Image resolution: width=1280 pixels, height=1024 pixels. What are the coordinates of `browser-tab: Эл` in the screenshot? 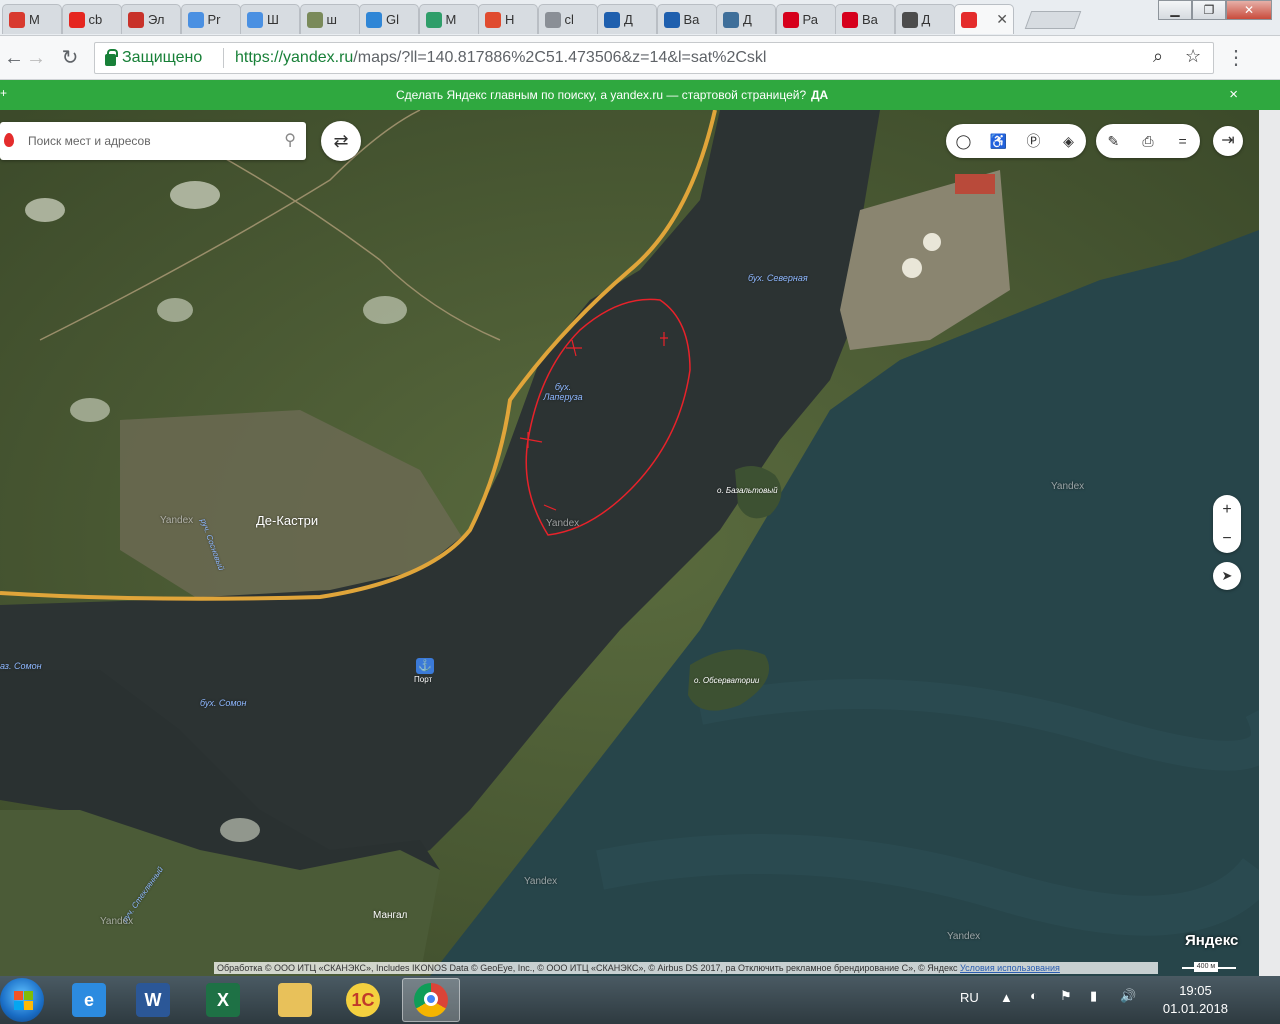 It's located at (151, 19).